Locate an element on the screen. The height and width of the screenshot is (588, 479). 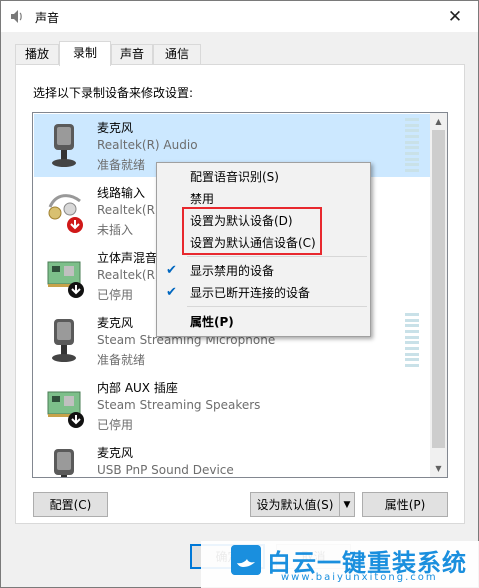
tab-playback: 播放 is located at coordinates (37, 54).